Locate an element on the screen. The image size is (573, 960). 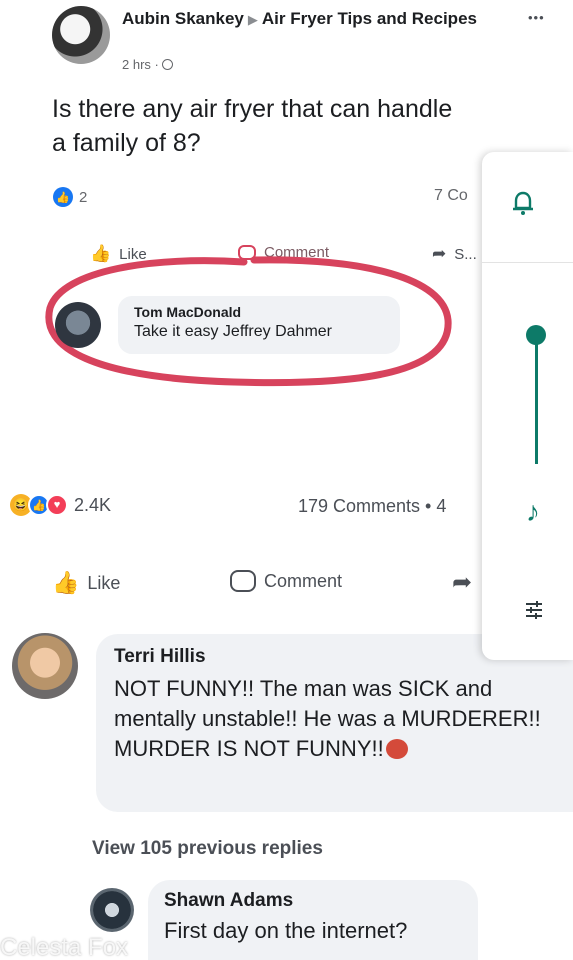
outer-comment-button: Comment is located at coordinates (286, 581).